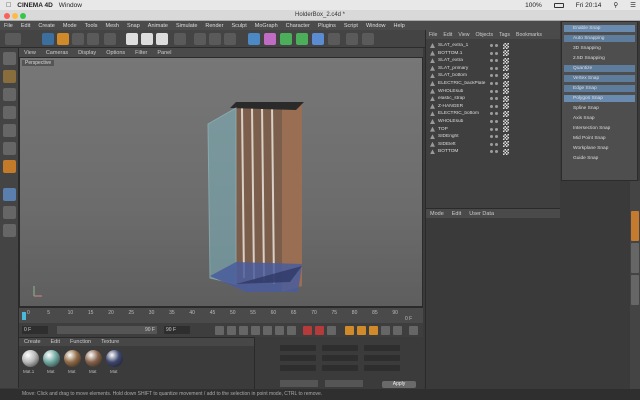  I want to click on menu-animate: Animate, so click(158, 26).